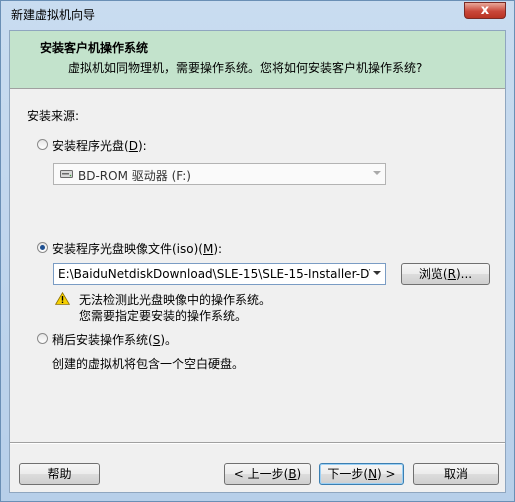  Describe the element at coordinates (267, 474) in the screenshot. I see `back-button: < 上一步(B)` at that location.